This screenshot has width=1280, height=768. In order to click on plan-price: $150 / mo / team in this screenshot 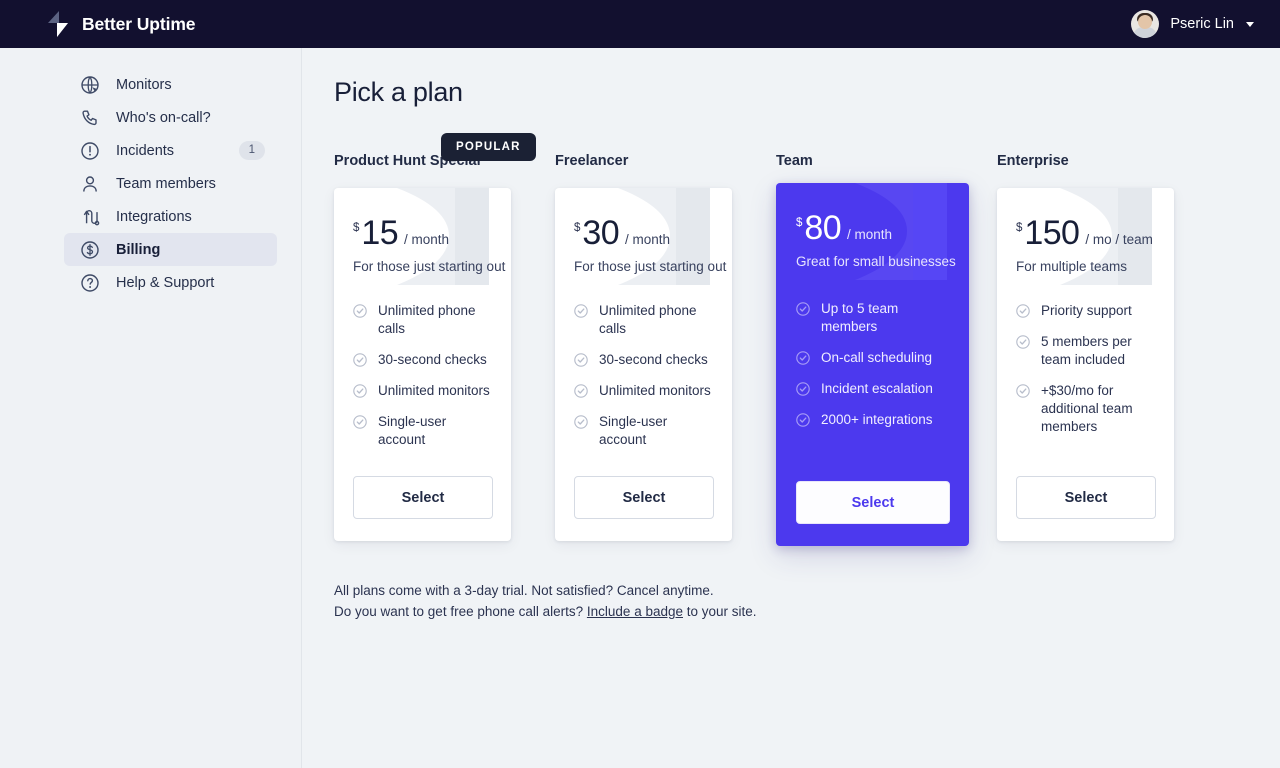, I will do `click(1095, 233)`.